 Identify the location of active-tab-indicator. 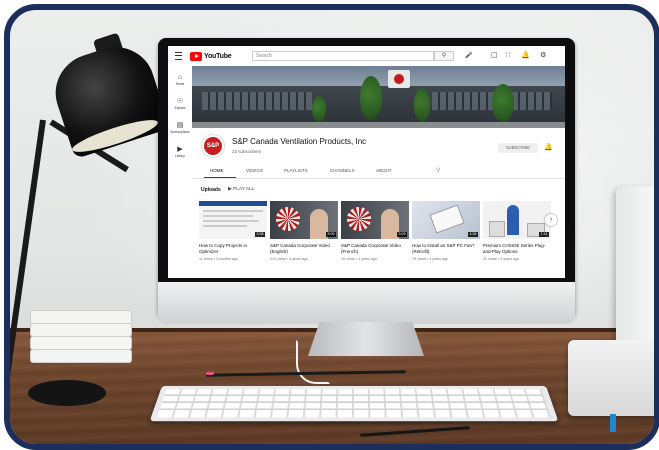
(220, 177).